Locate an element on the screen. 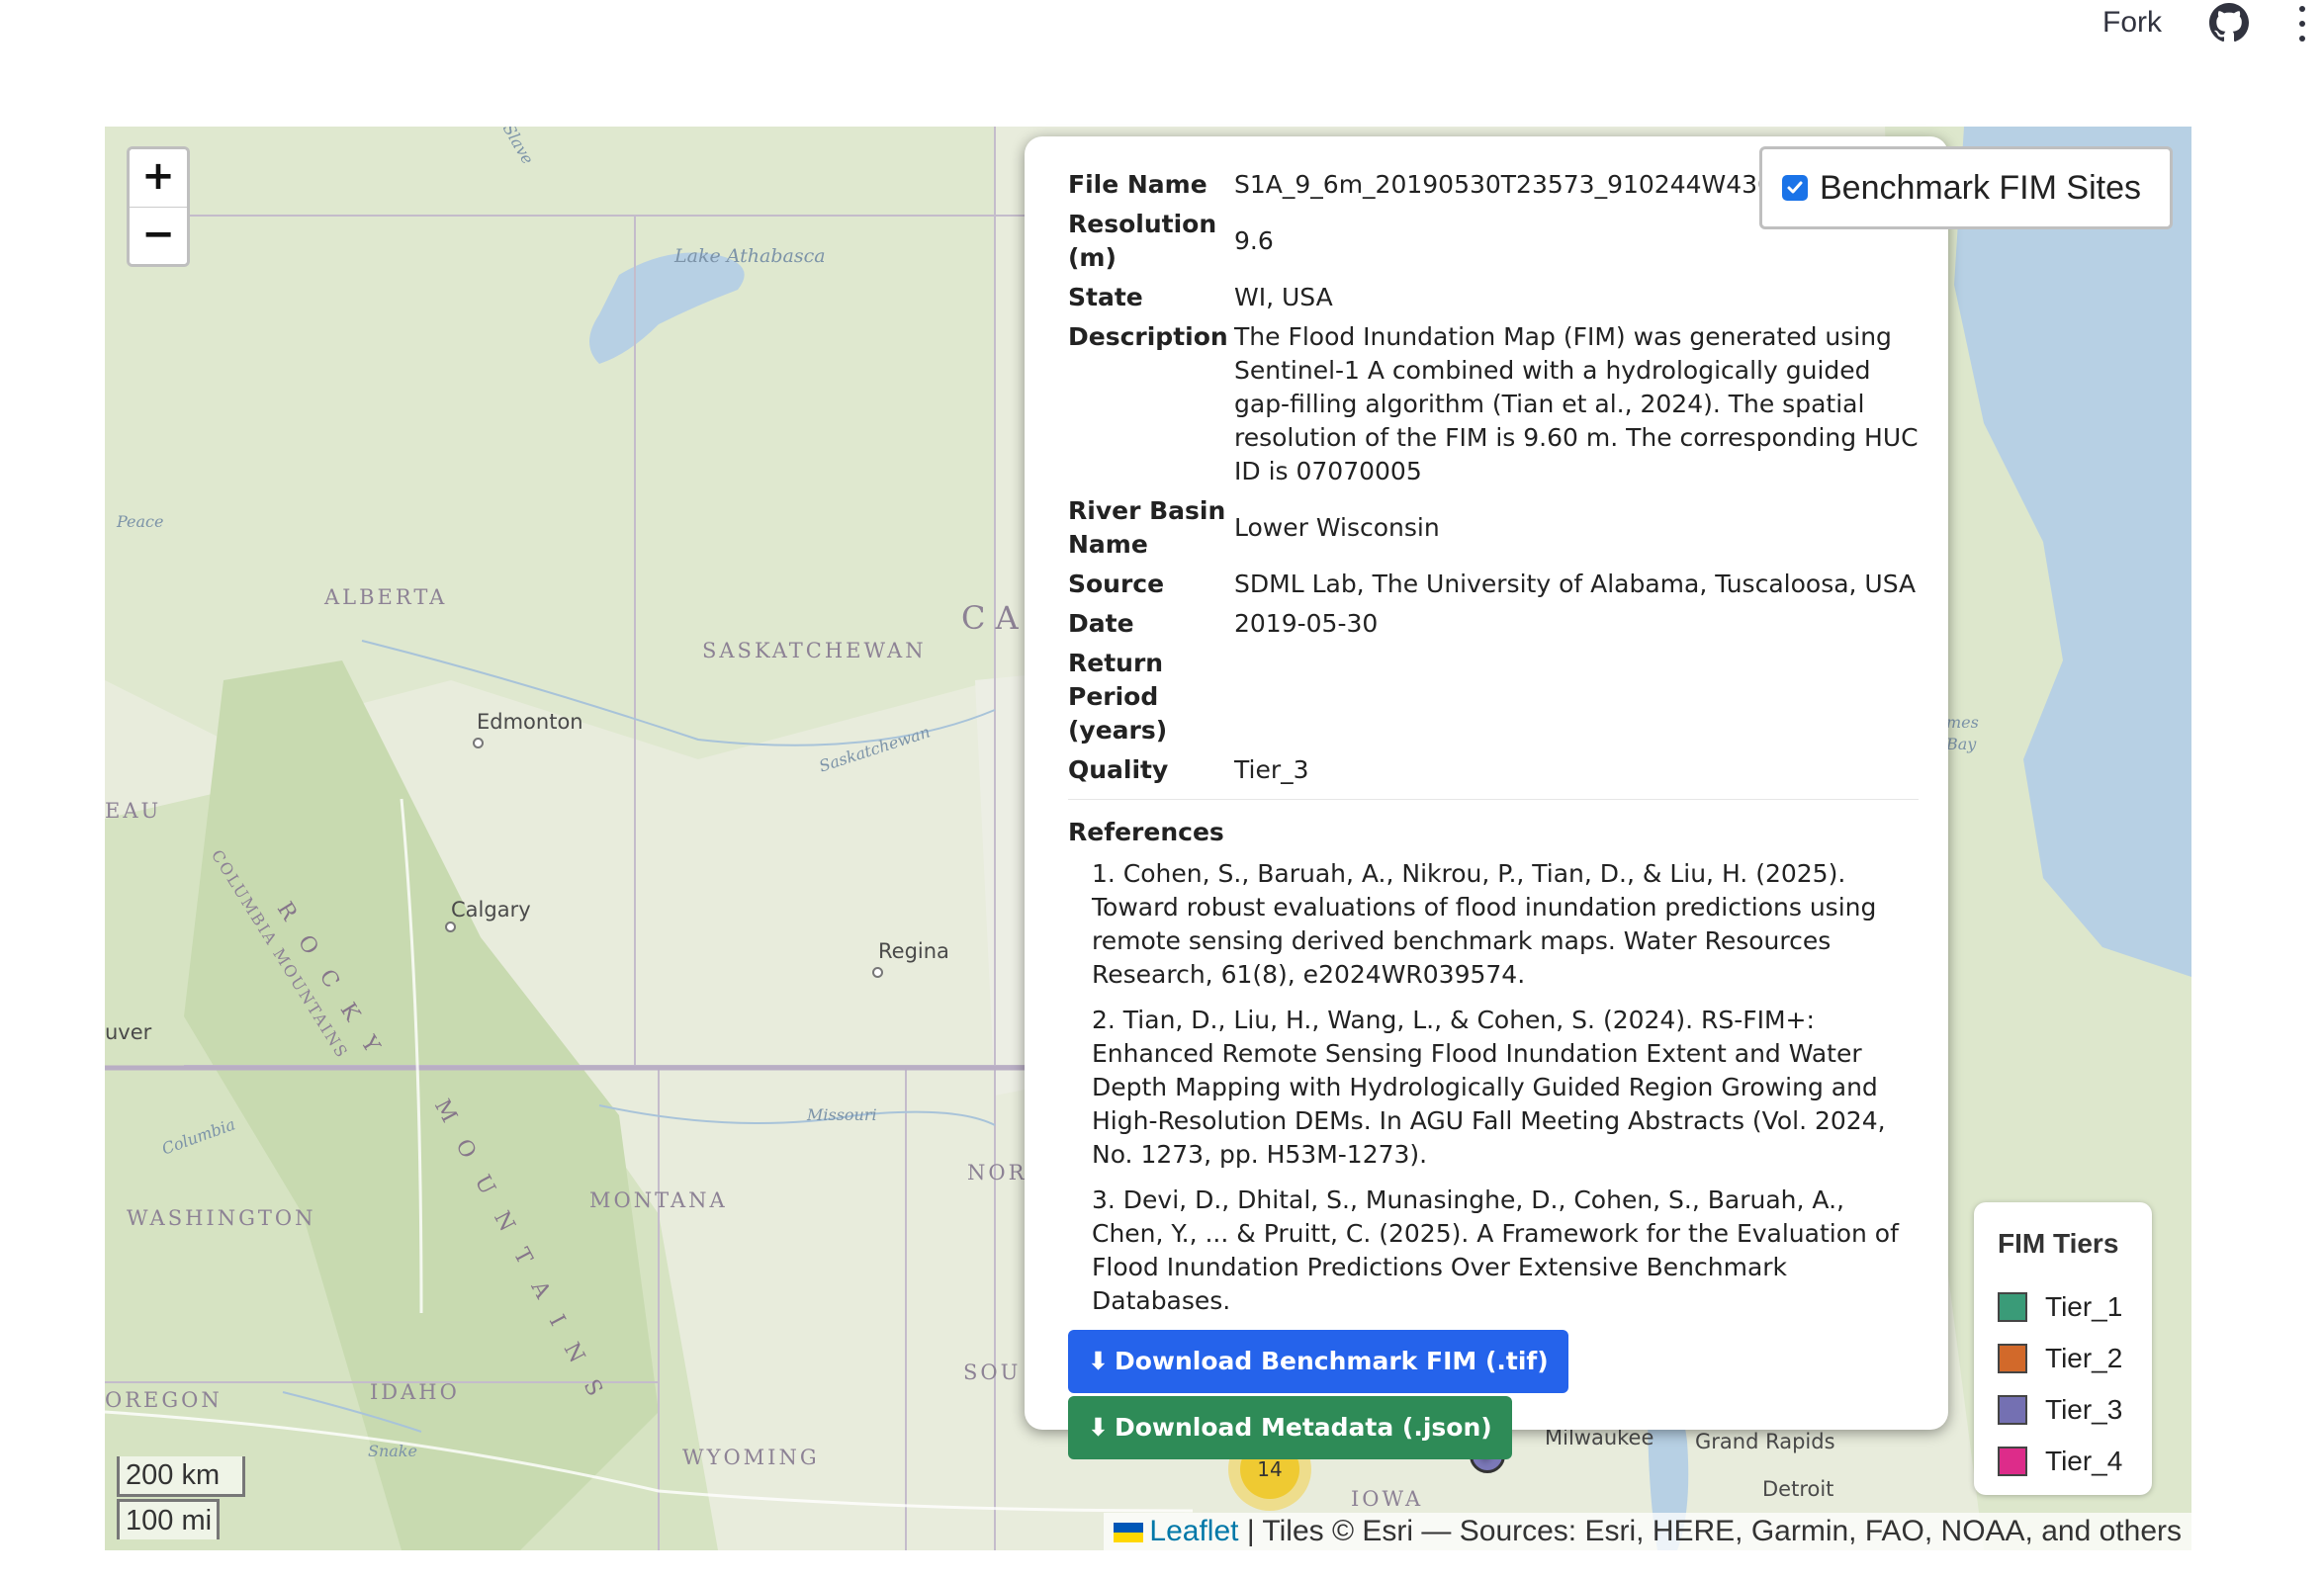 The image size is (2324, 1580). legend-label: Tier_2 is located at coordinates (2084, 1358).